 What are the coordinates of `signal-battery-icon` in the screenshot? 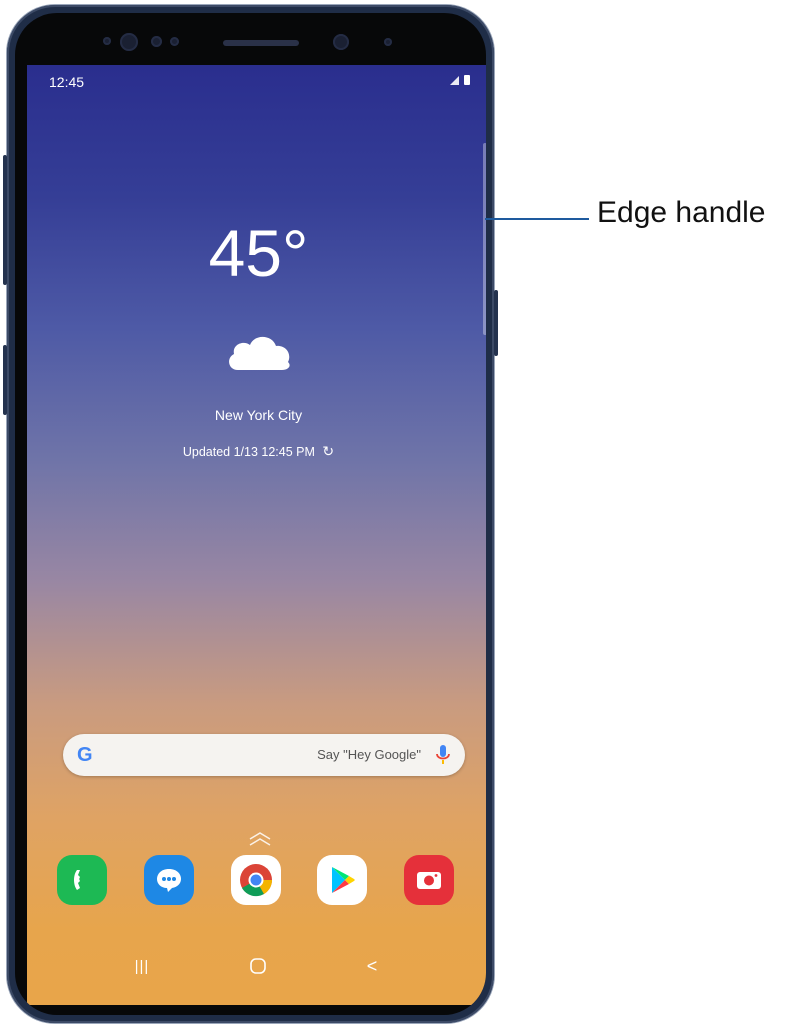 It's located at (460, 80).